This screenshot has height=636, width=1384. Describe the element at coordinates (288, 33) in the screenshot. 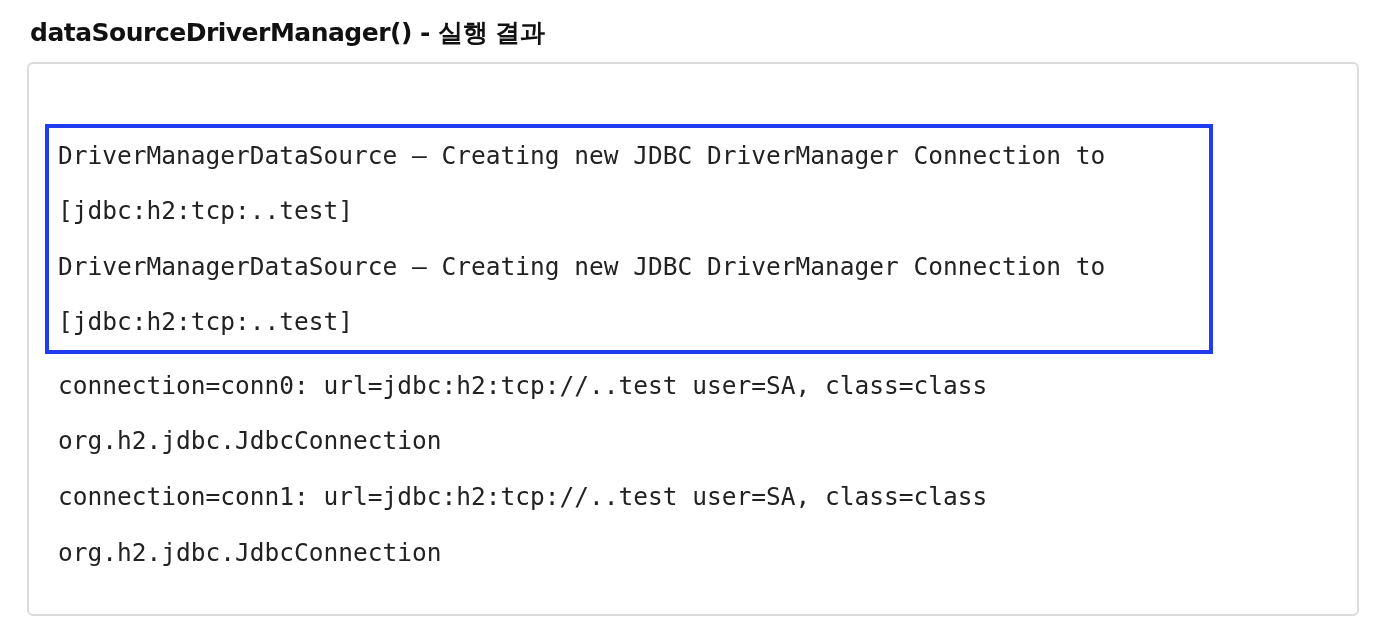

I see `section-title: dataSourceDriverManager() - 실행 결과` at that location.